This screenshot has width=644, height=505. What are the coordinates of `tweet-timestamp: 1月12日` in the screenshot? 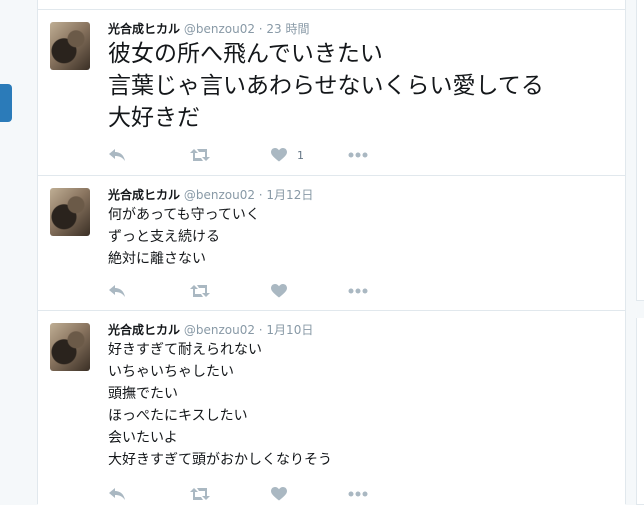 It's located at (289, 195).